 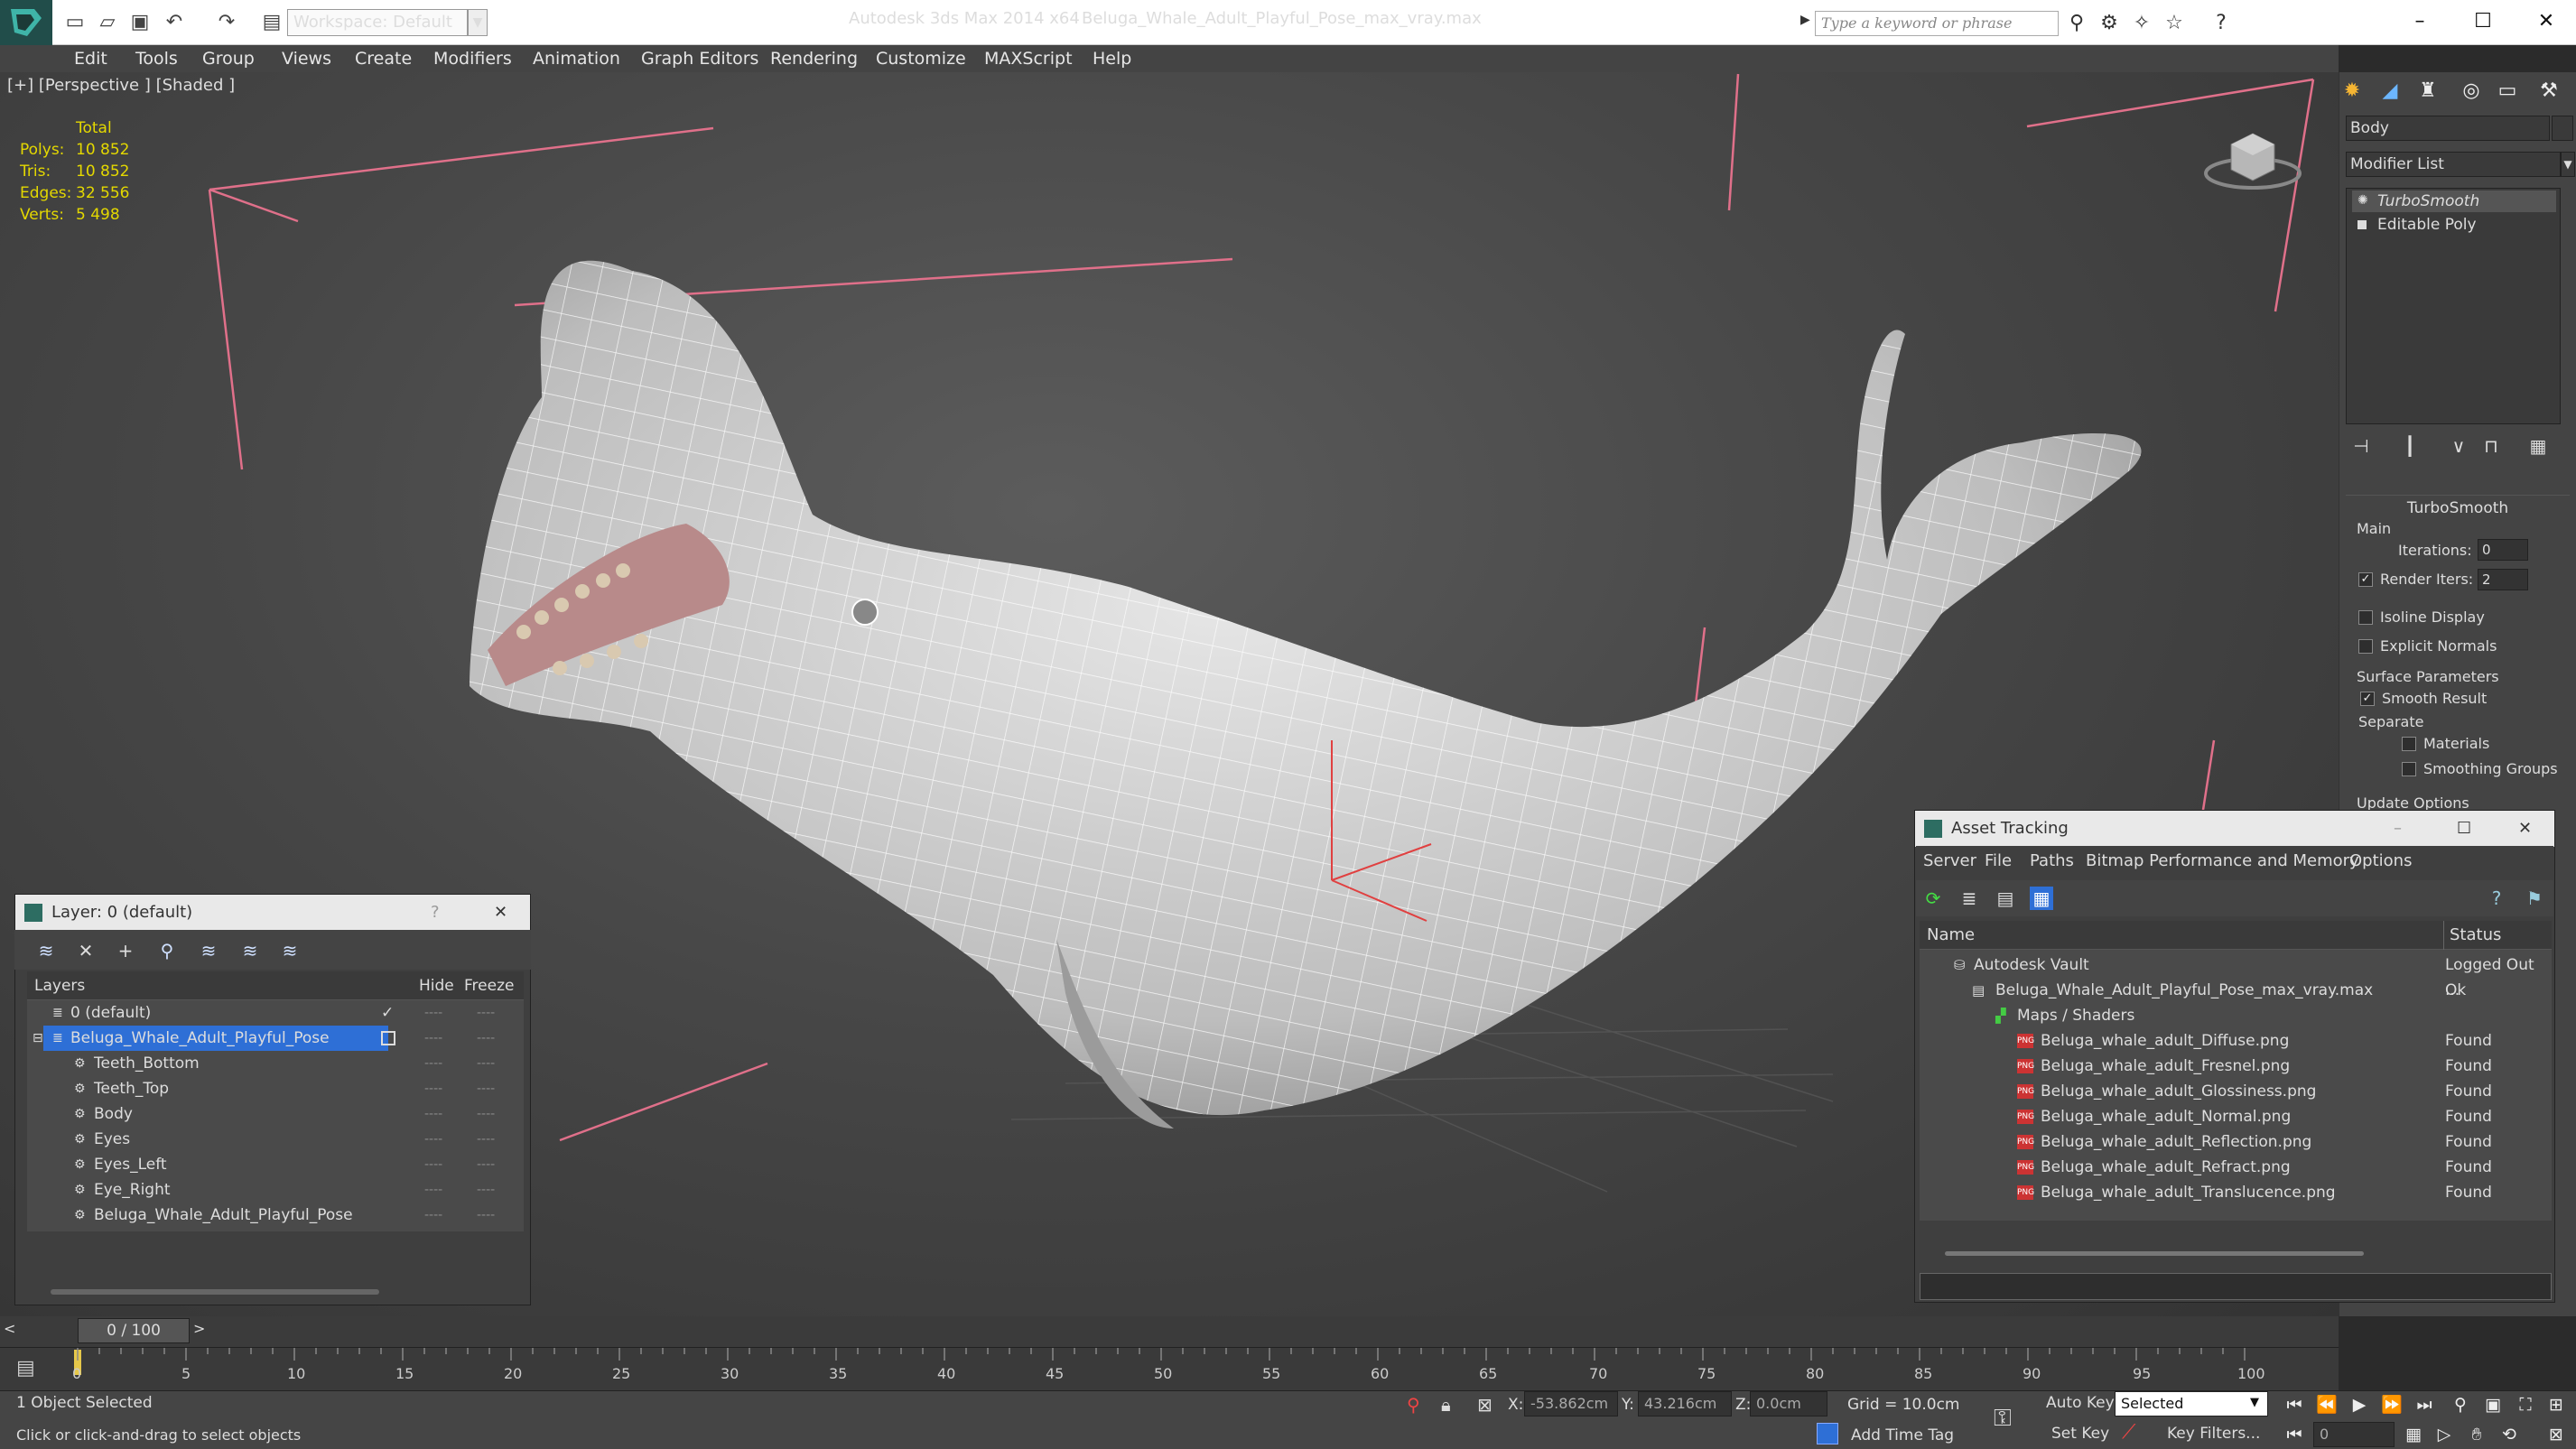 I want to click on menu-customize: Customize, so click(x=921, y=59).